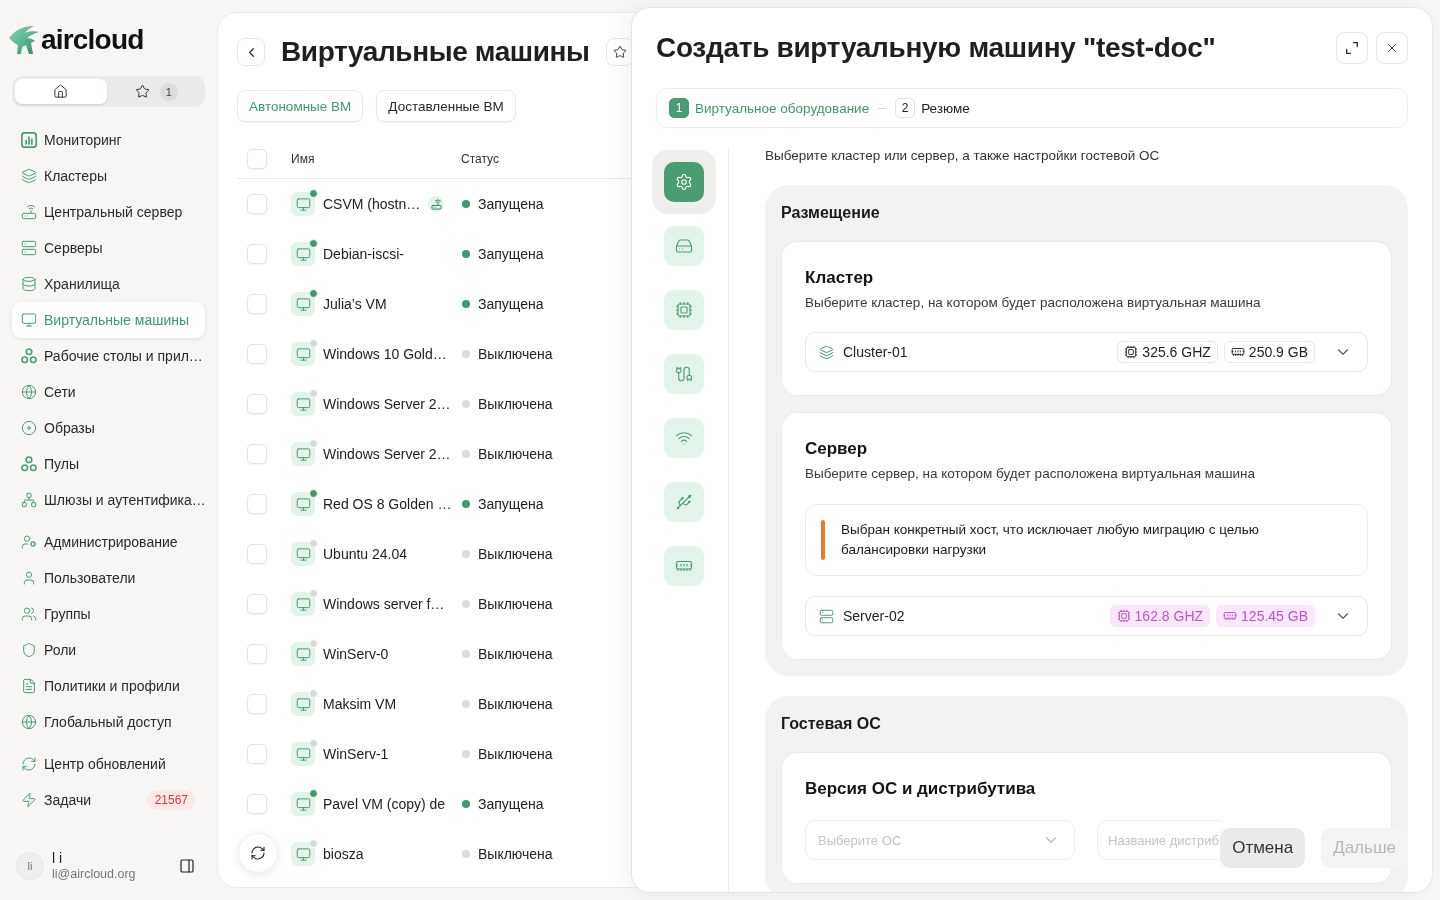  I want to click on nav-item: Группы, so click(108, 614).